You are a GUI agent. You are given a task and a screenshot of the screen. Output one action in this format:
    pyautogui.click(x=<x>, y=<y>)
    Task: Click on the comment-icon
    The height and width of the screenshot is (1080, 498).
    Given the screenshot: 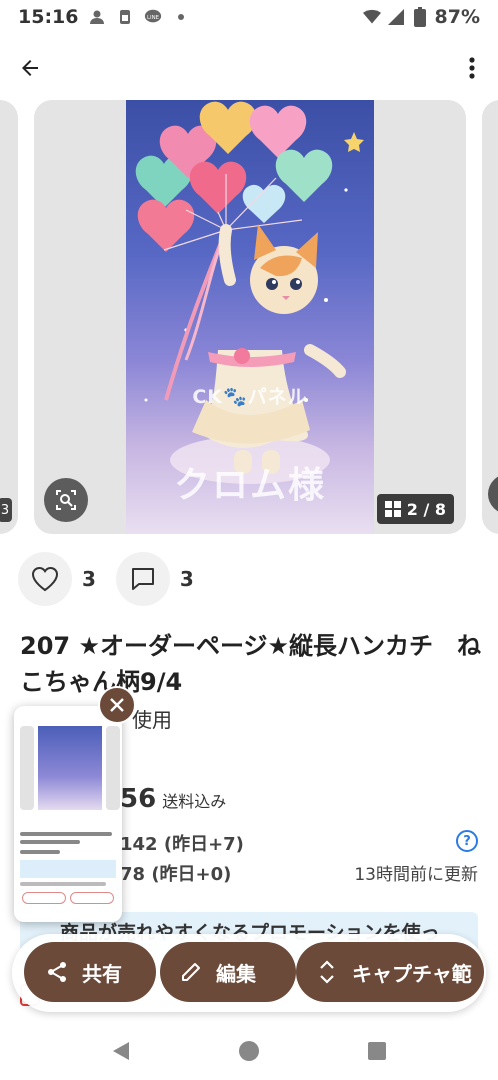 What is the action you would take?
    pyautogui.click(x=142, y=579)
    